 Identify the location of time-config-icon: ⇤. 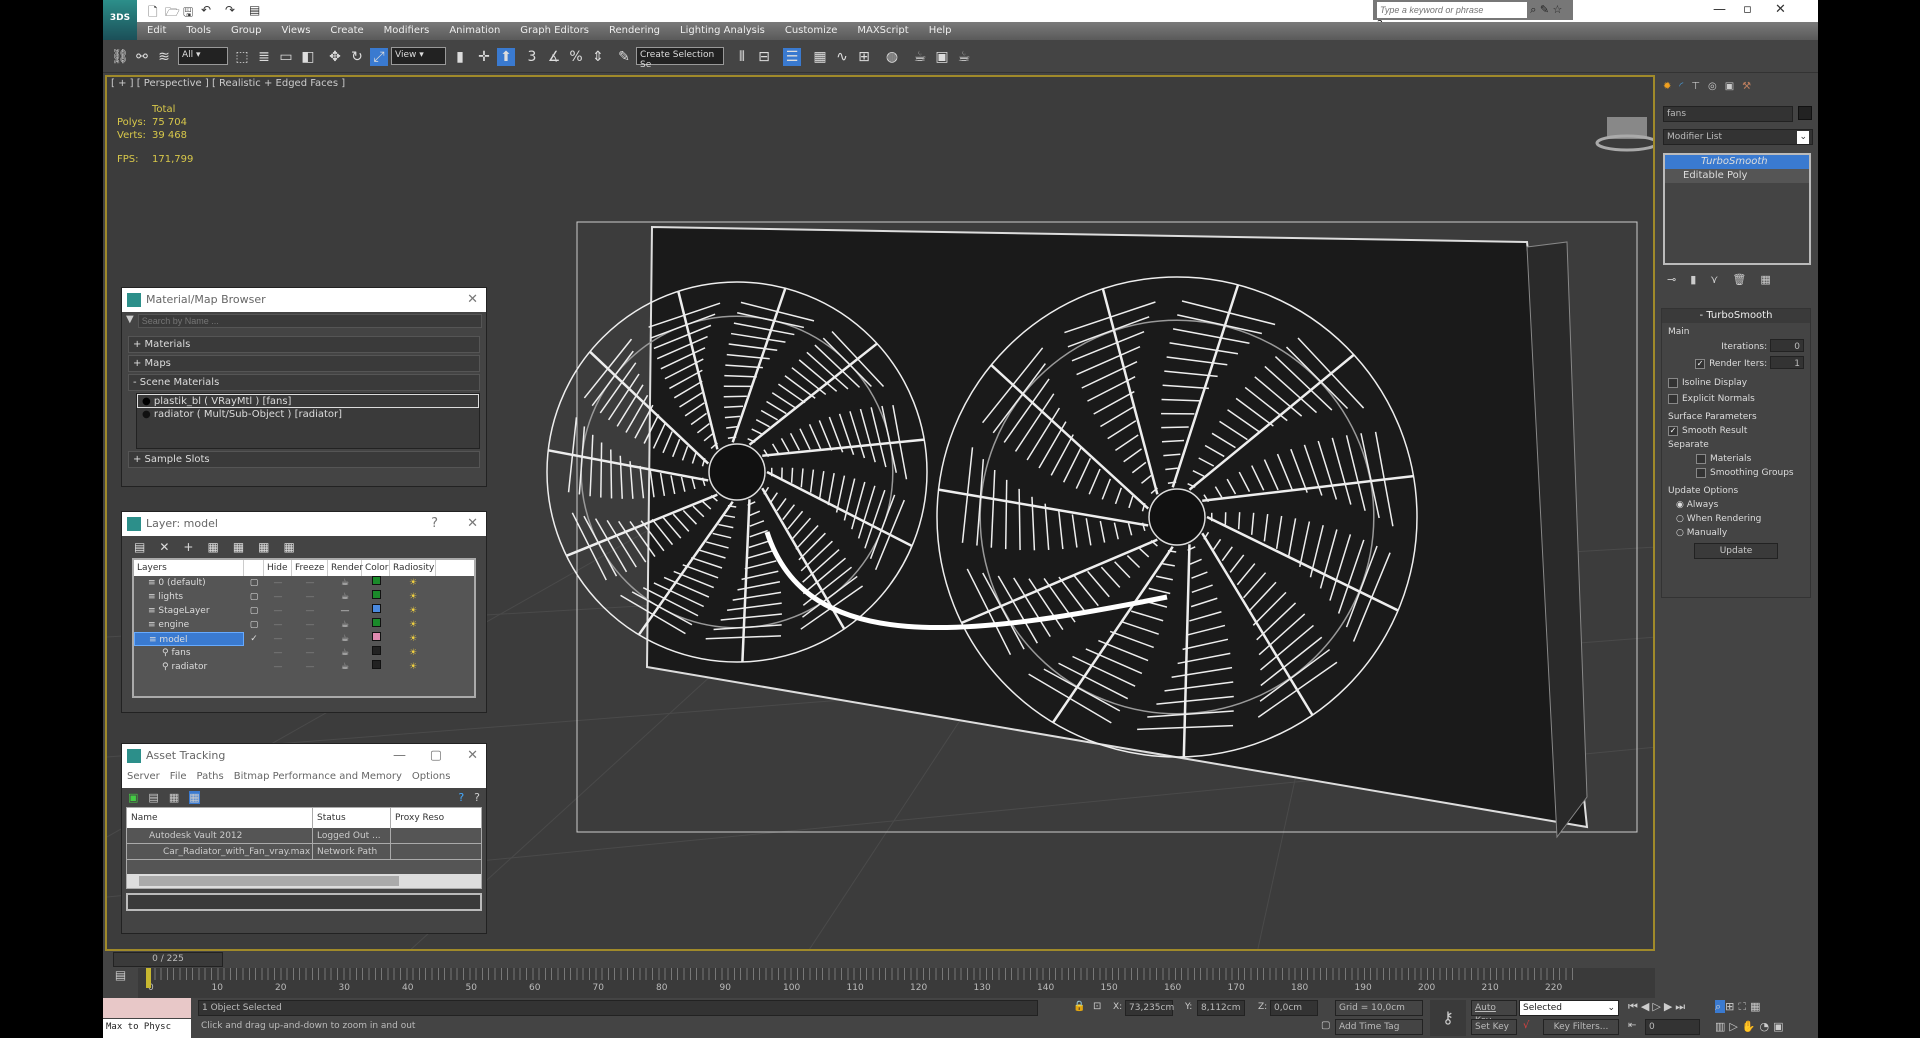
(1632, 1025).